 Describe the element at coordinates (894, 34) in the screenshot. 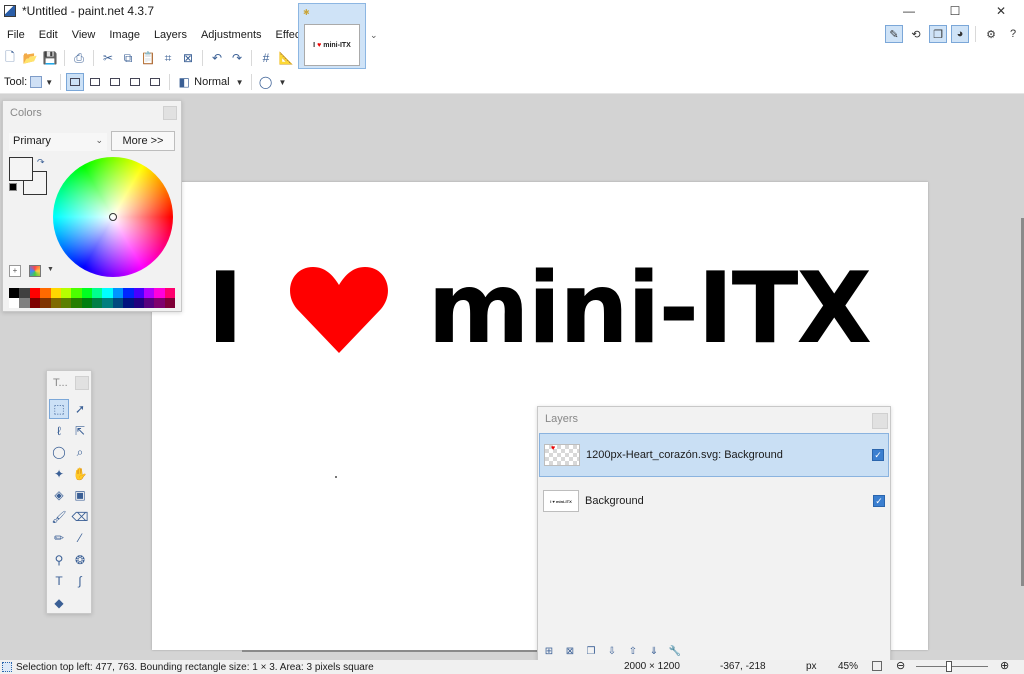

I see `tools-toggle-icon: ✎` at that location.